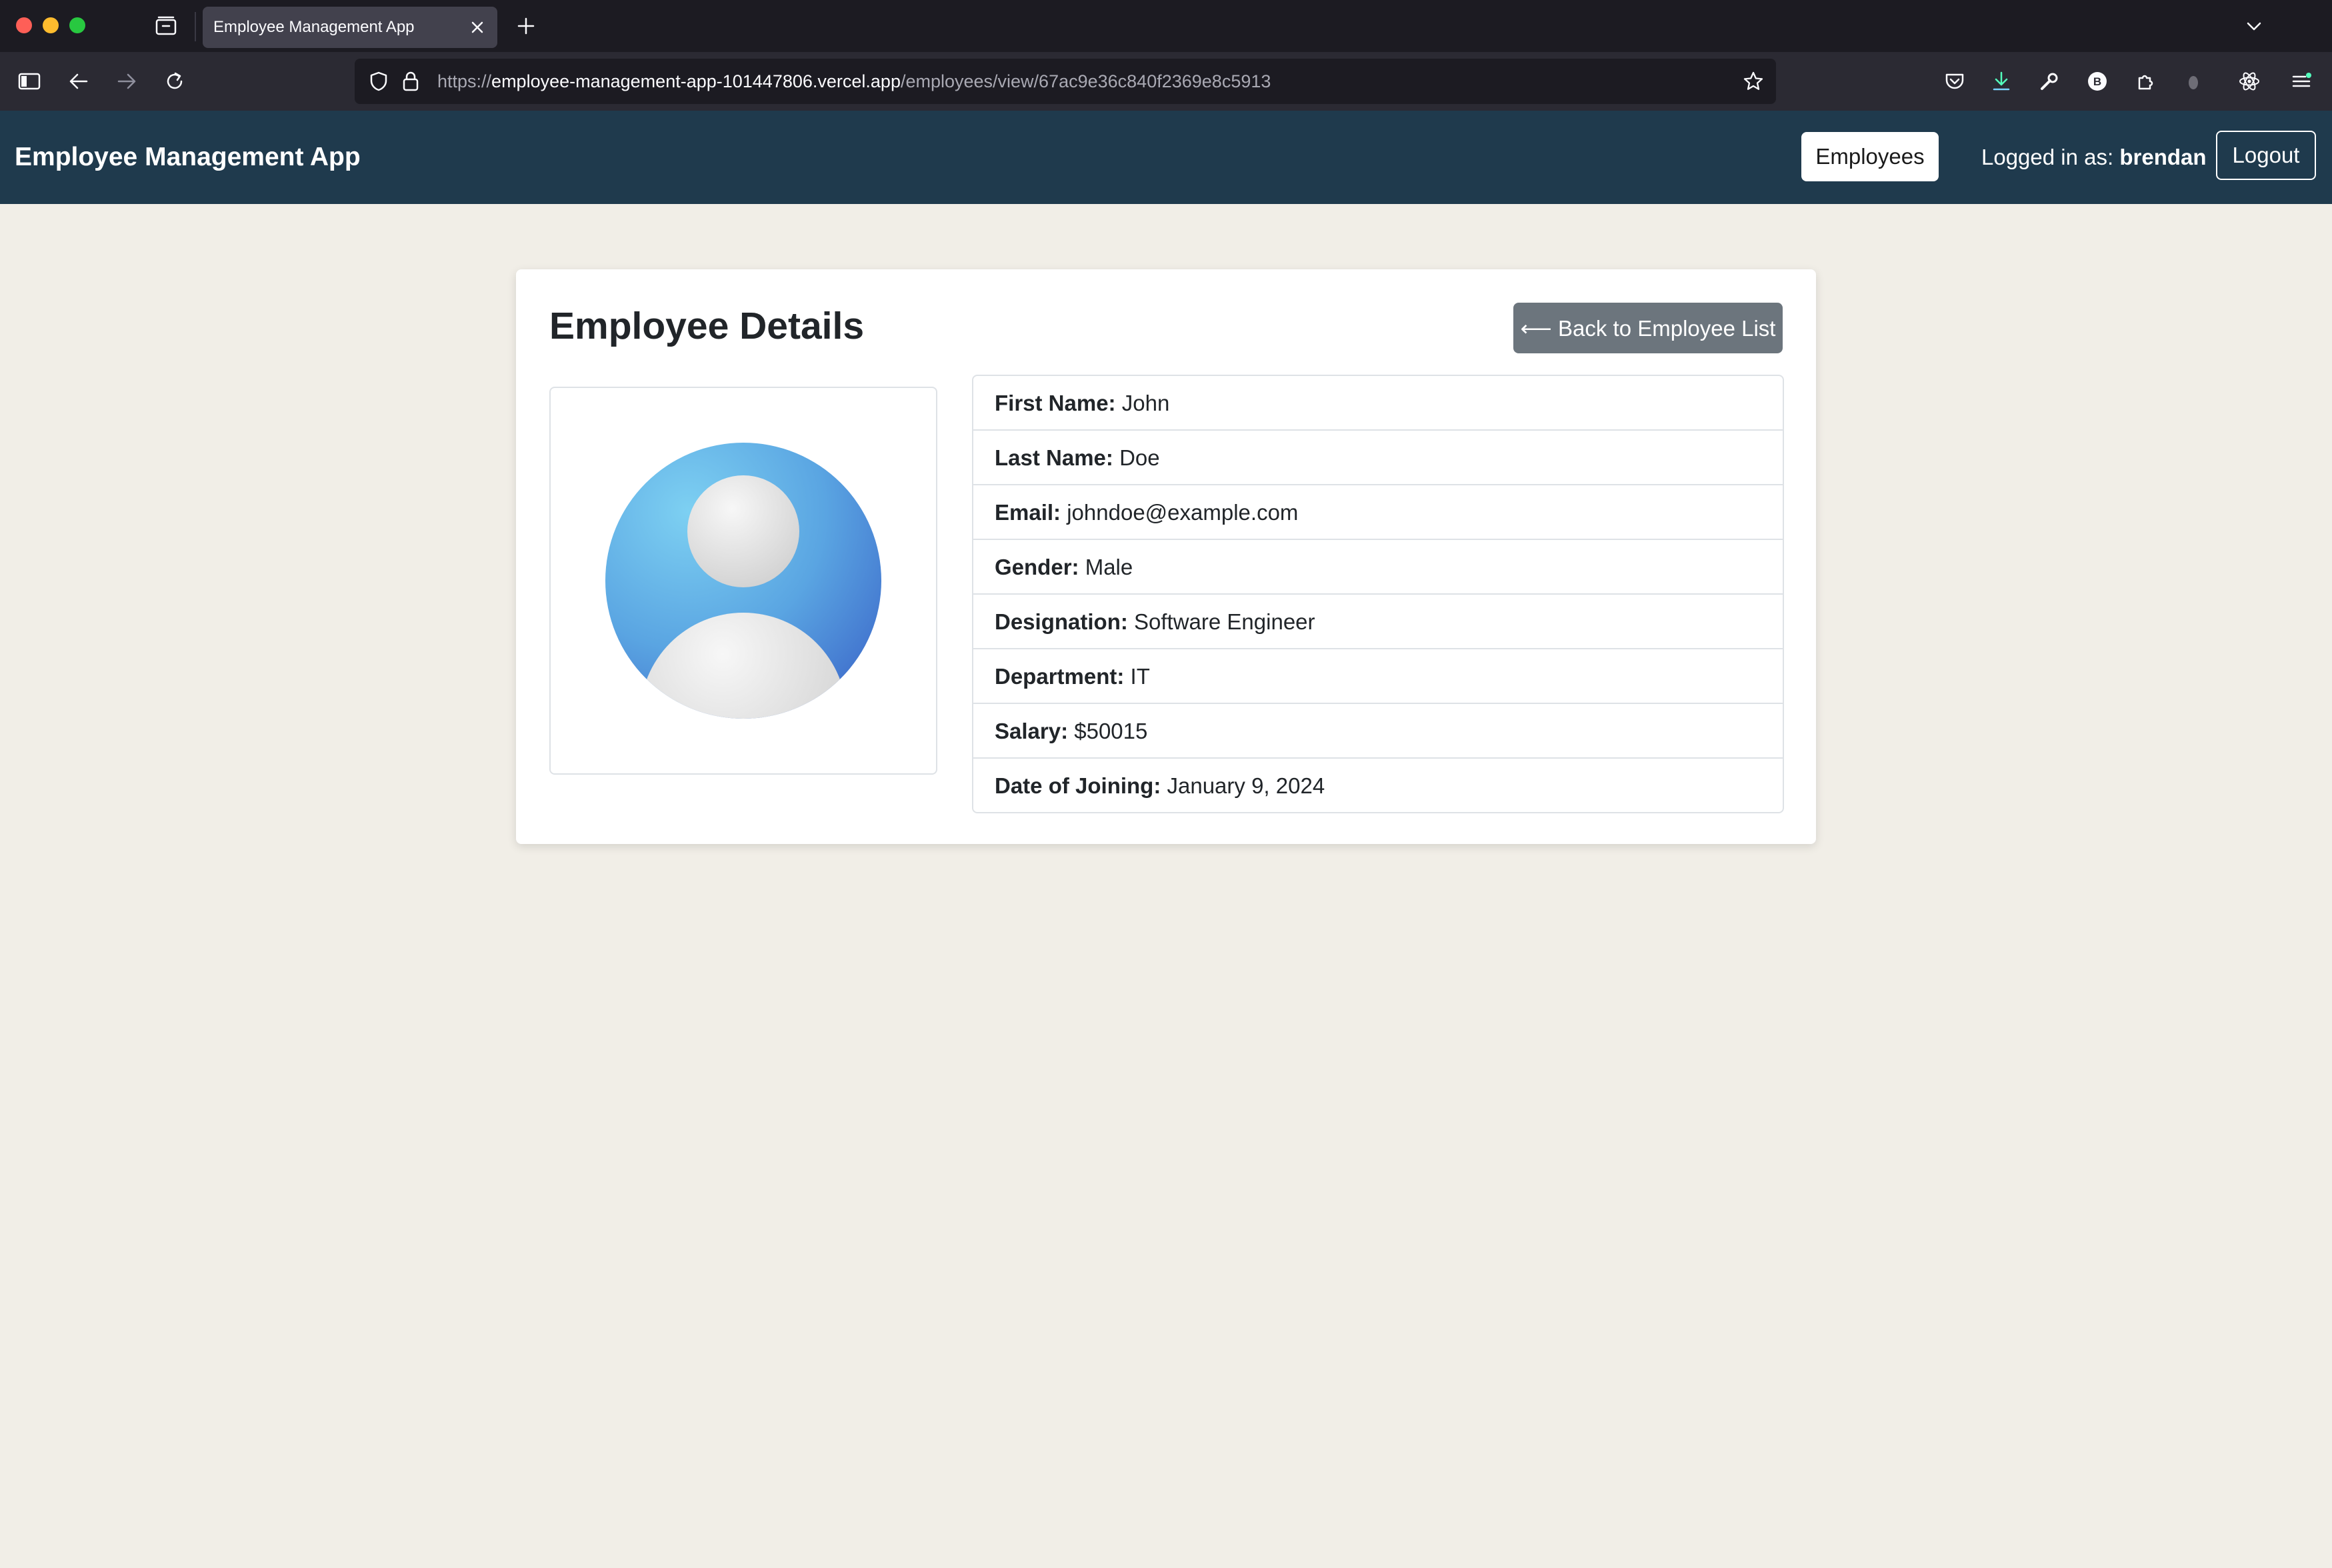 Image resolution: width=2332 pixels, height=1568 pixels. Describe the element at coordinates (2047, 157) in the screenshot. I see `logged-in-prefix: Logged in as:` at that location.